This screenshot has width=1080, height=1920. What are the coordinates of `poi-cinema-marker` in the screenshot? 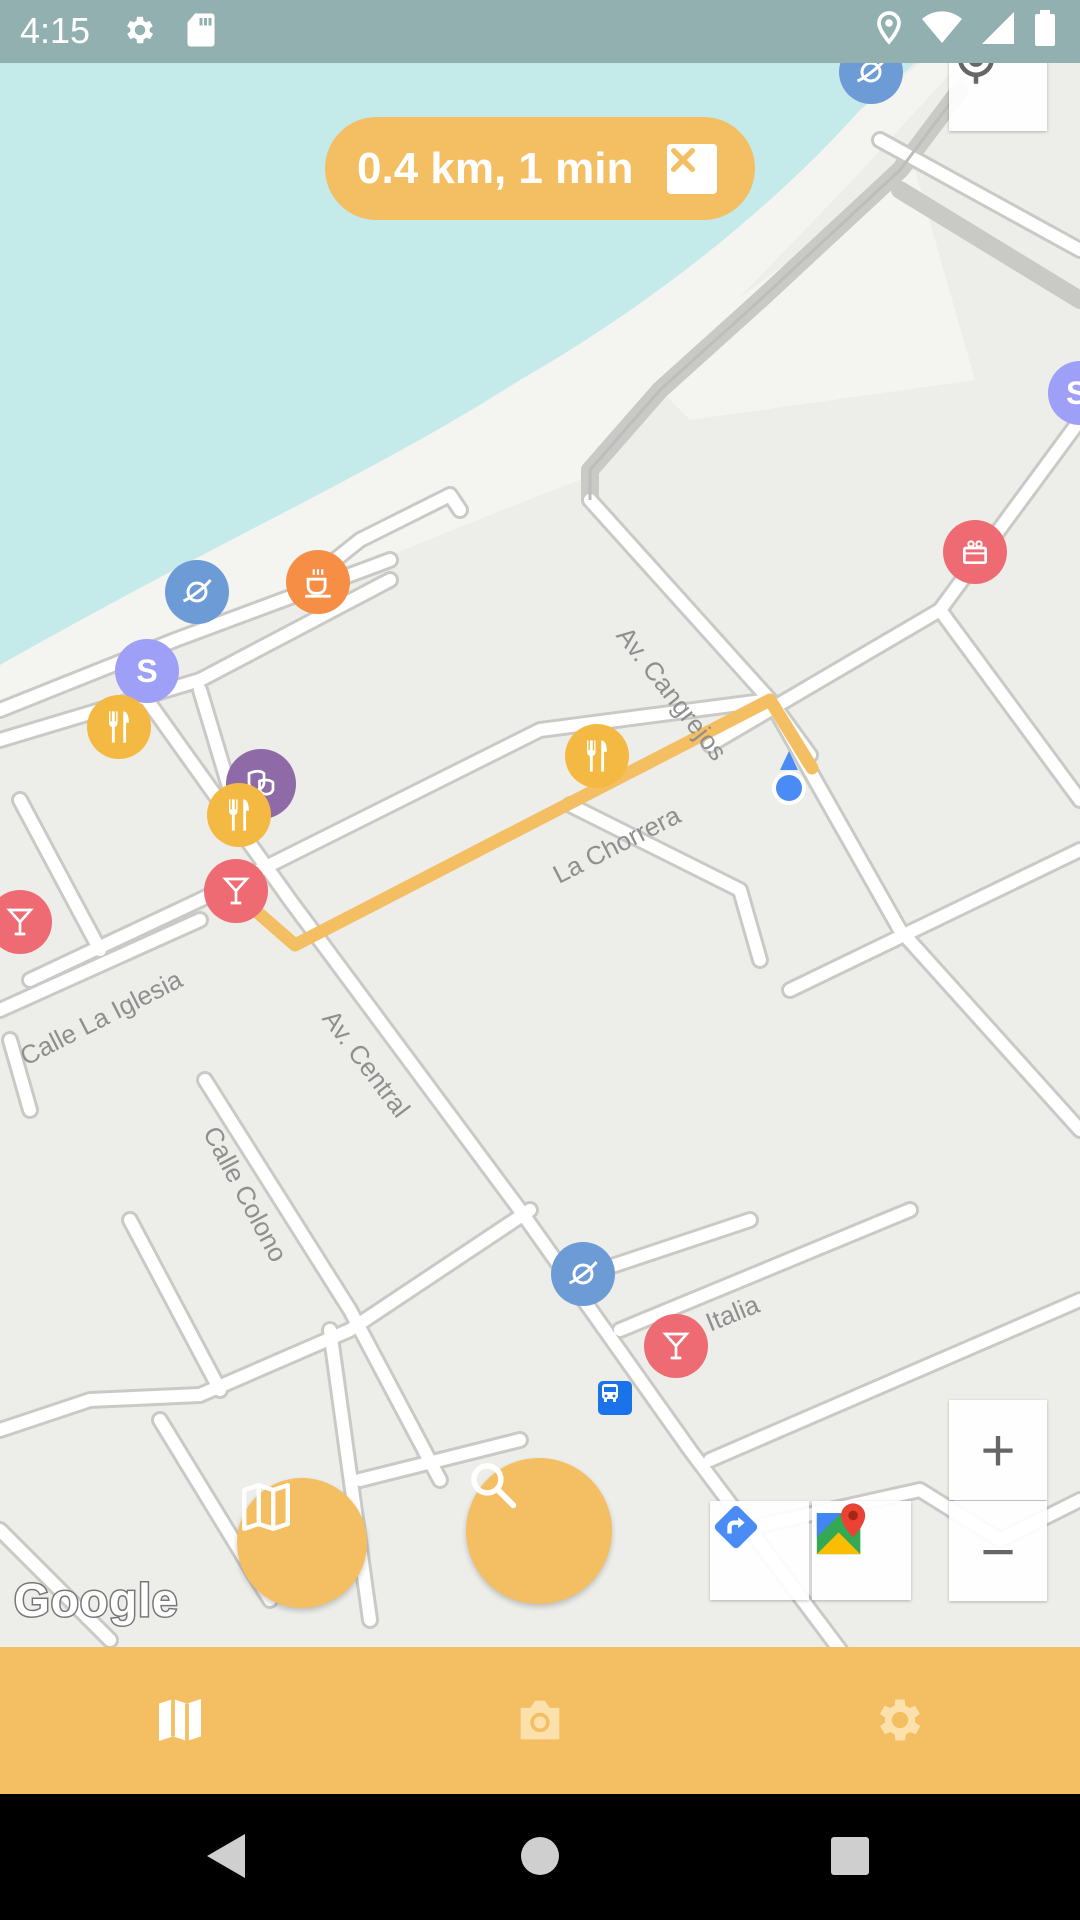 It's located at (975, 552).